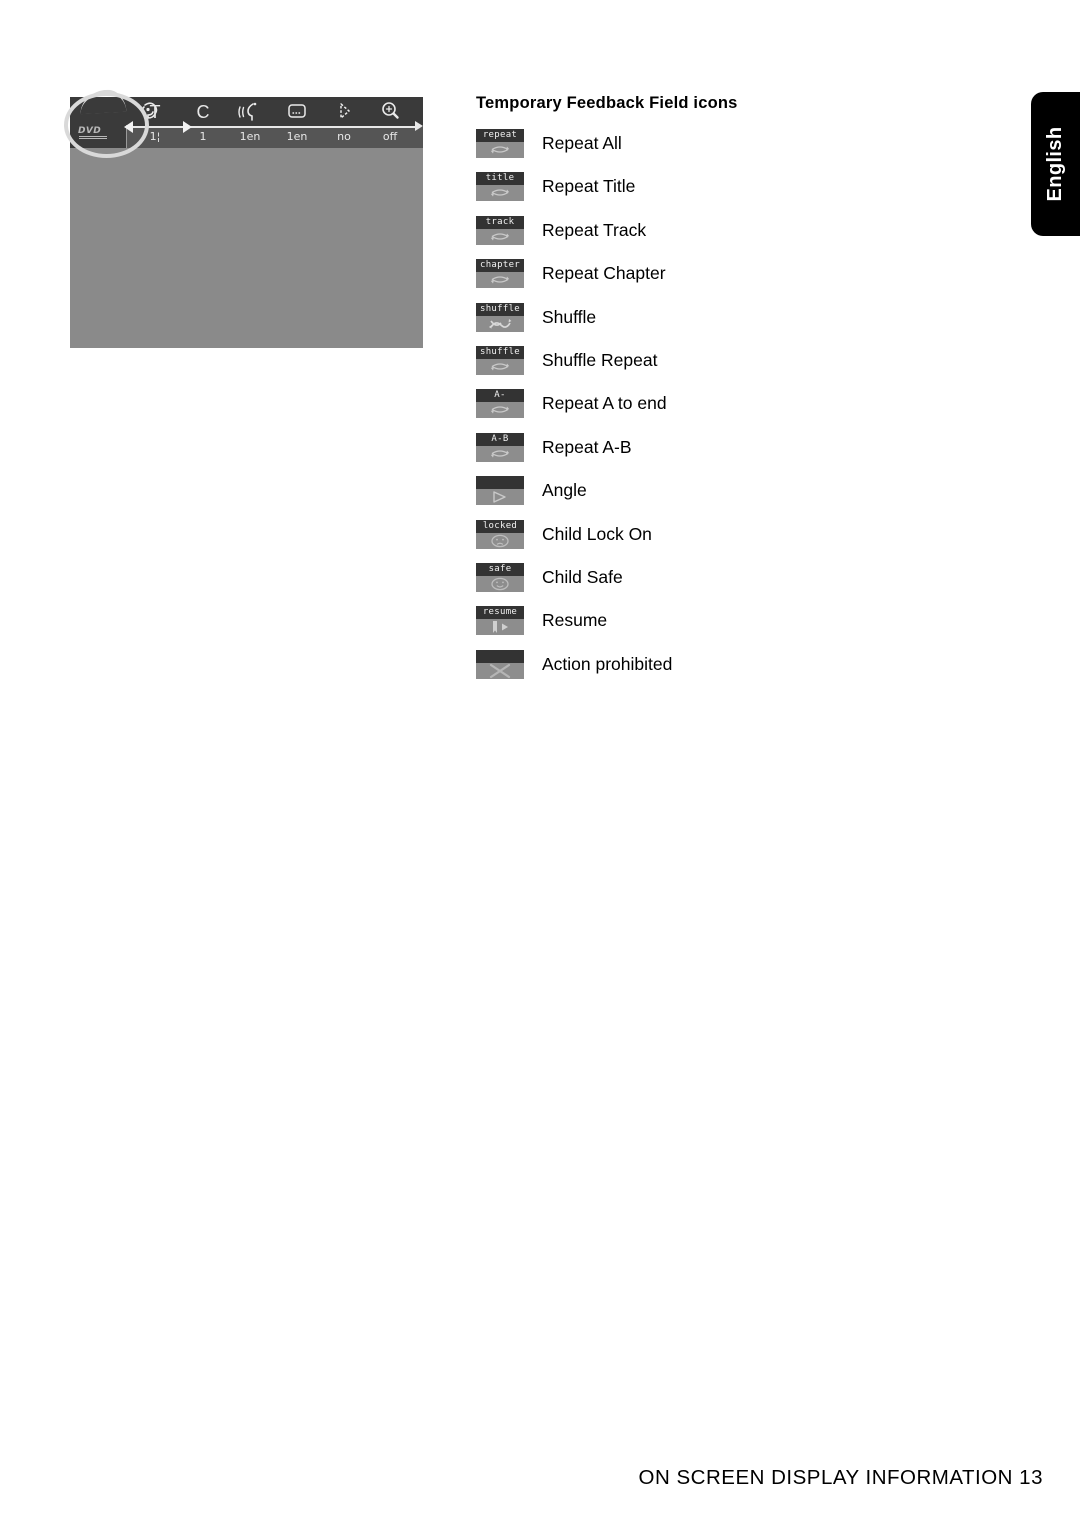 Image resolution: width=1080 pixels, height=1528 pixels. Describe the element at coordinates (500, 526) in the screenshot. I see `feedback-icon-caption: locked` at that location.